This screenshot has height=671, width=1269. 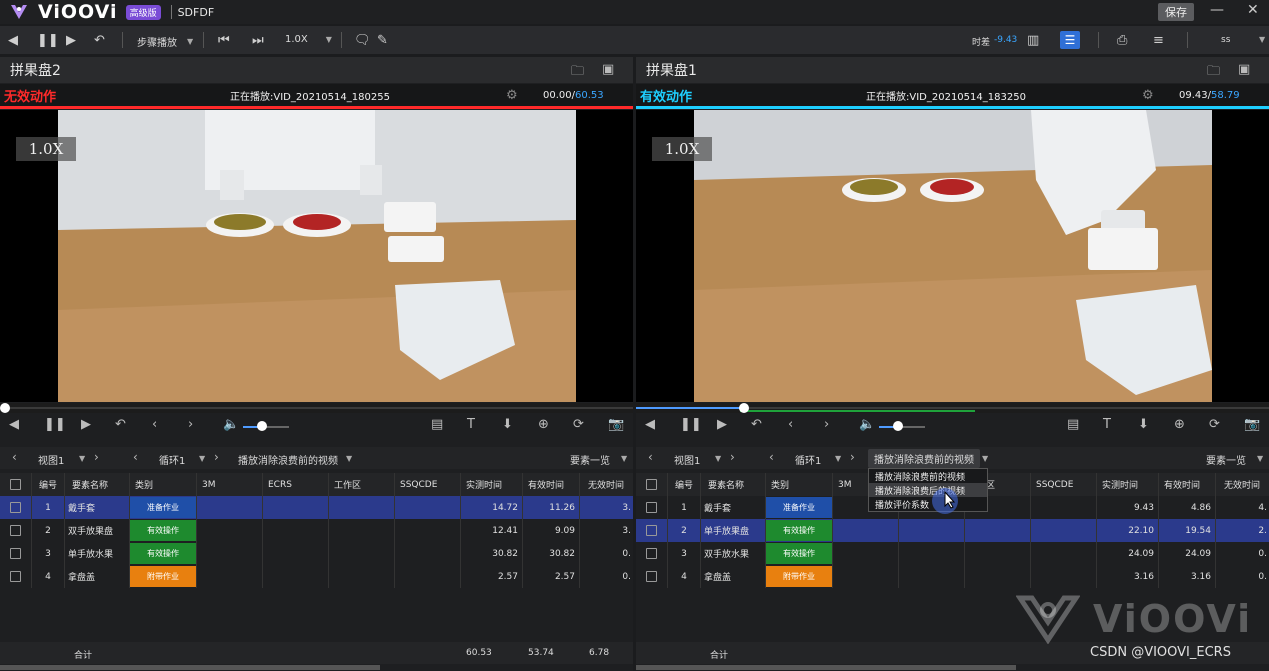 I want to click on skip-start-icon: ⏮, so click(x=224, y=40).